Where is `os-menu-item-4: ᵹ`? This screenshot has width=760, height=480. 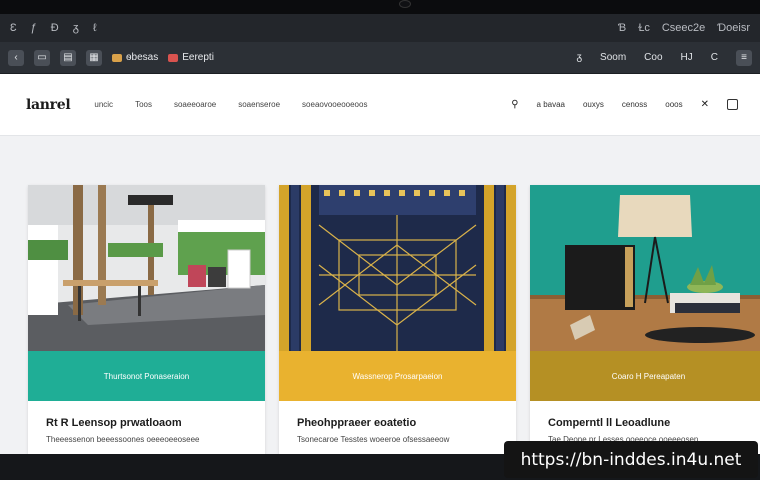 os-menu-item-4: ᵹ is located at coordinates (76, 28).